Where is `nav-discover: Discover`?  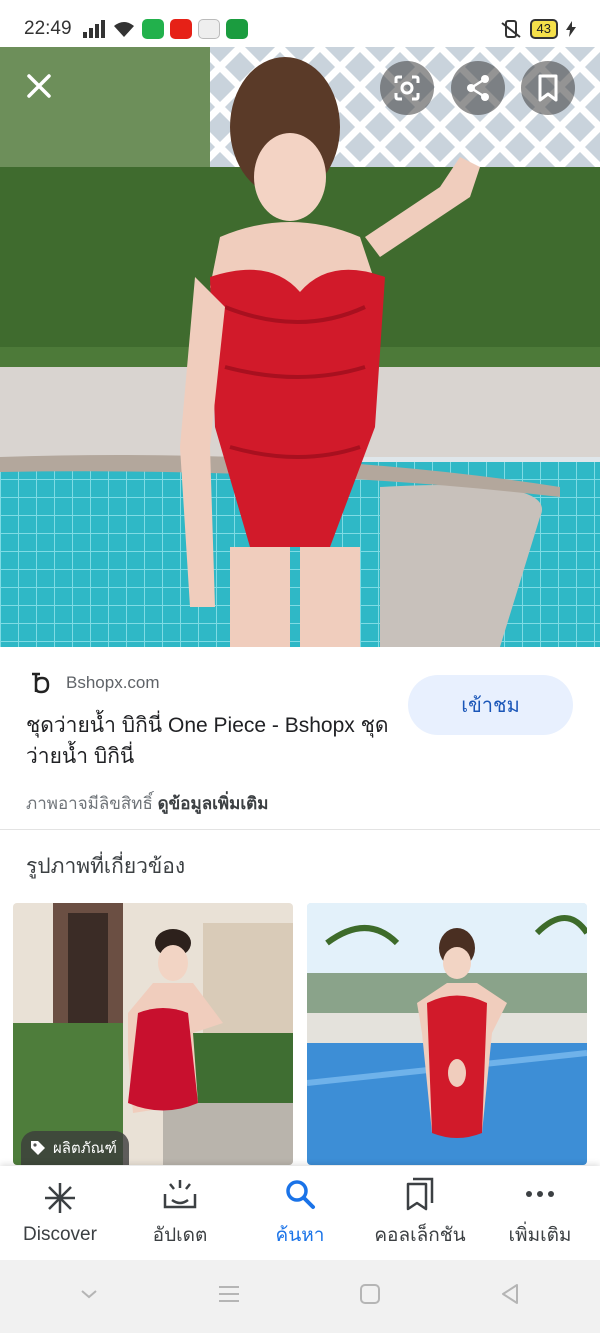
nav-discover: Discover is located at coordinates (60, 1213).